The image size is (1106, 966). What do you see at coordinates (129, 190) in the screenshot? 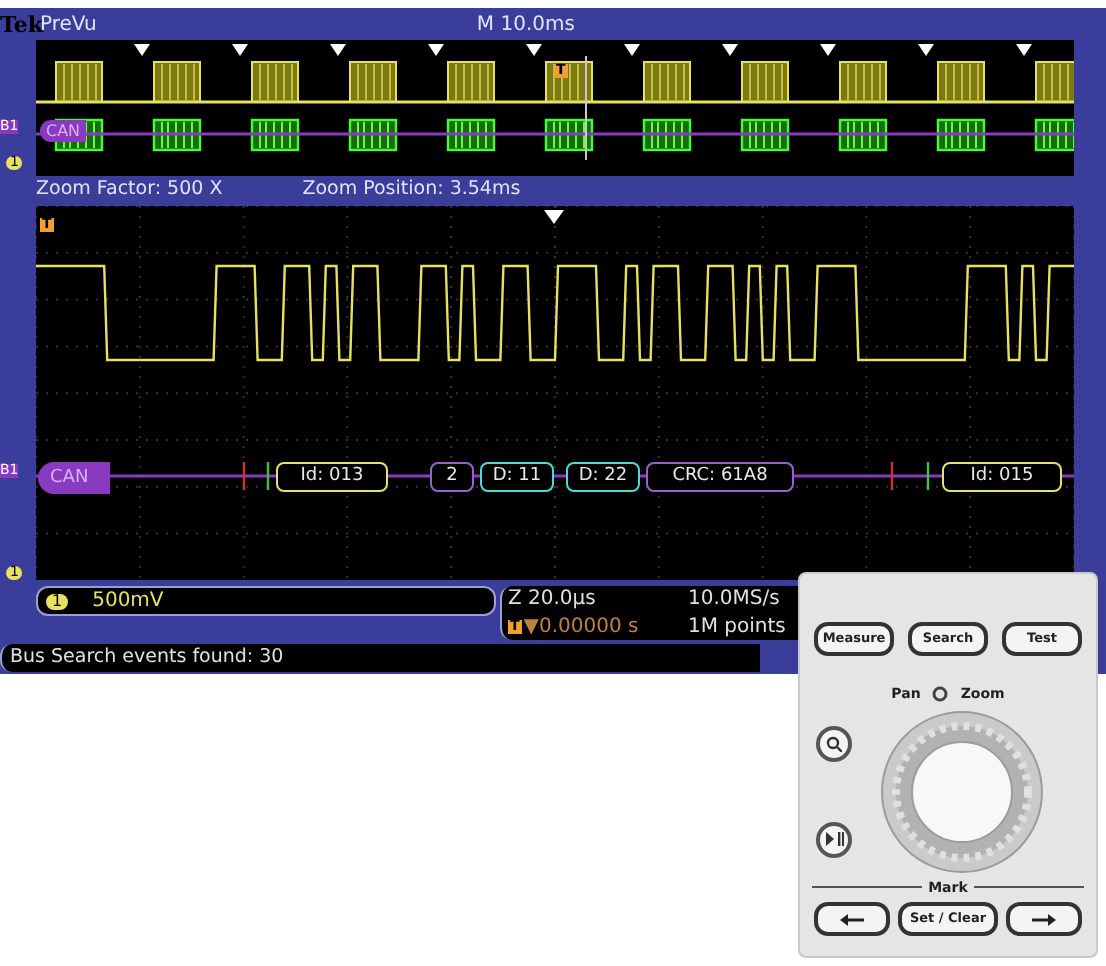
I see `zoom-factor-label: Zoom Factor: 500 X` at bounding box center [129, 190].